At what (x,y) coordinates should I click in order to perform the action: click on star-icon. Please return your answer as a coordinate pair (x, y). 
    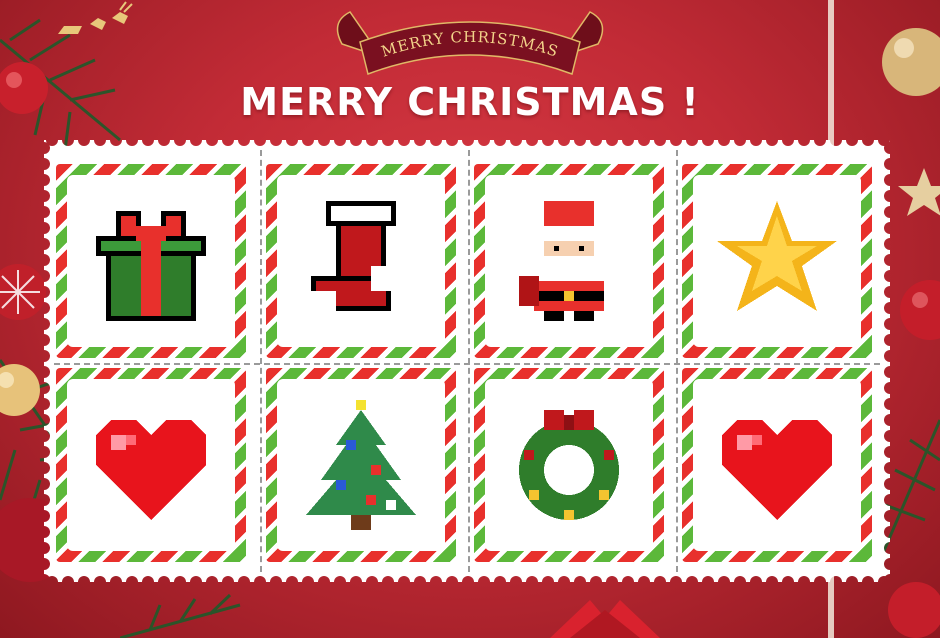
    Looking at the image, I should click on (777, 256).